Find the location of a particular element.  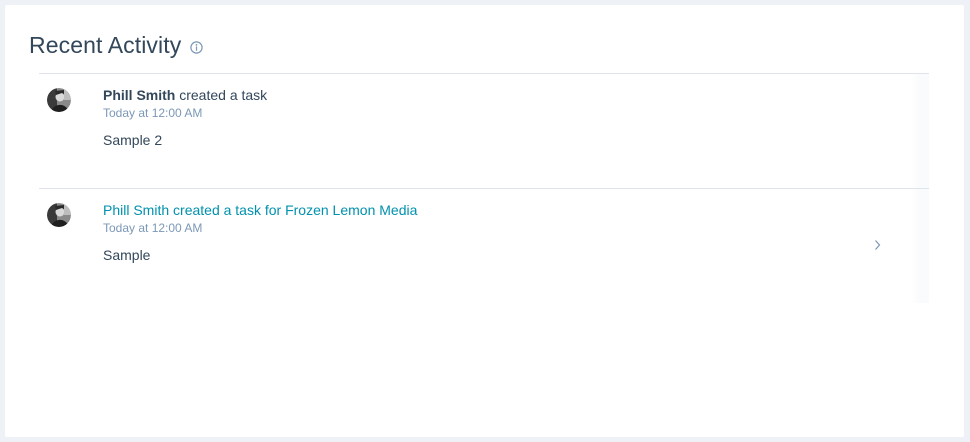

activity-action: created a task is located at coordinates (221, 95).